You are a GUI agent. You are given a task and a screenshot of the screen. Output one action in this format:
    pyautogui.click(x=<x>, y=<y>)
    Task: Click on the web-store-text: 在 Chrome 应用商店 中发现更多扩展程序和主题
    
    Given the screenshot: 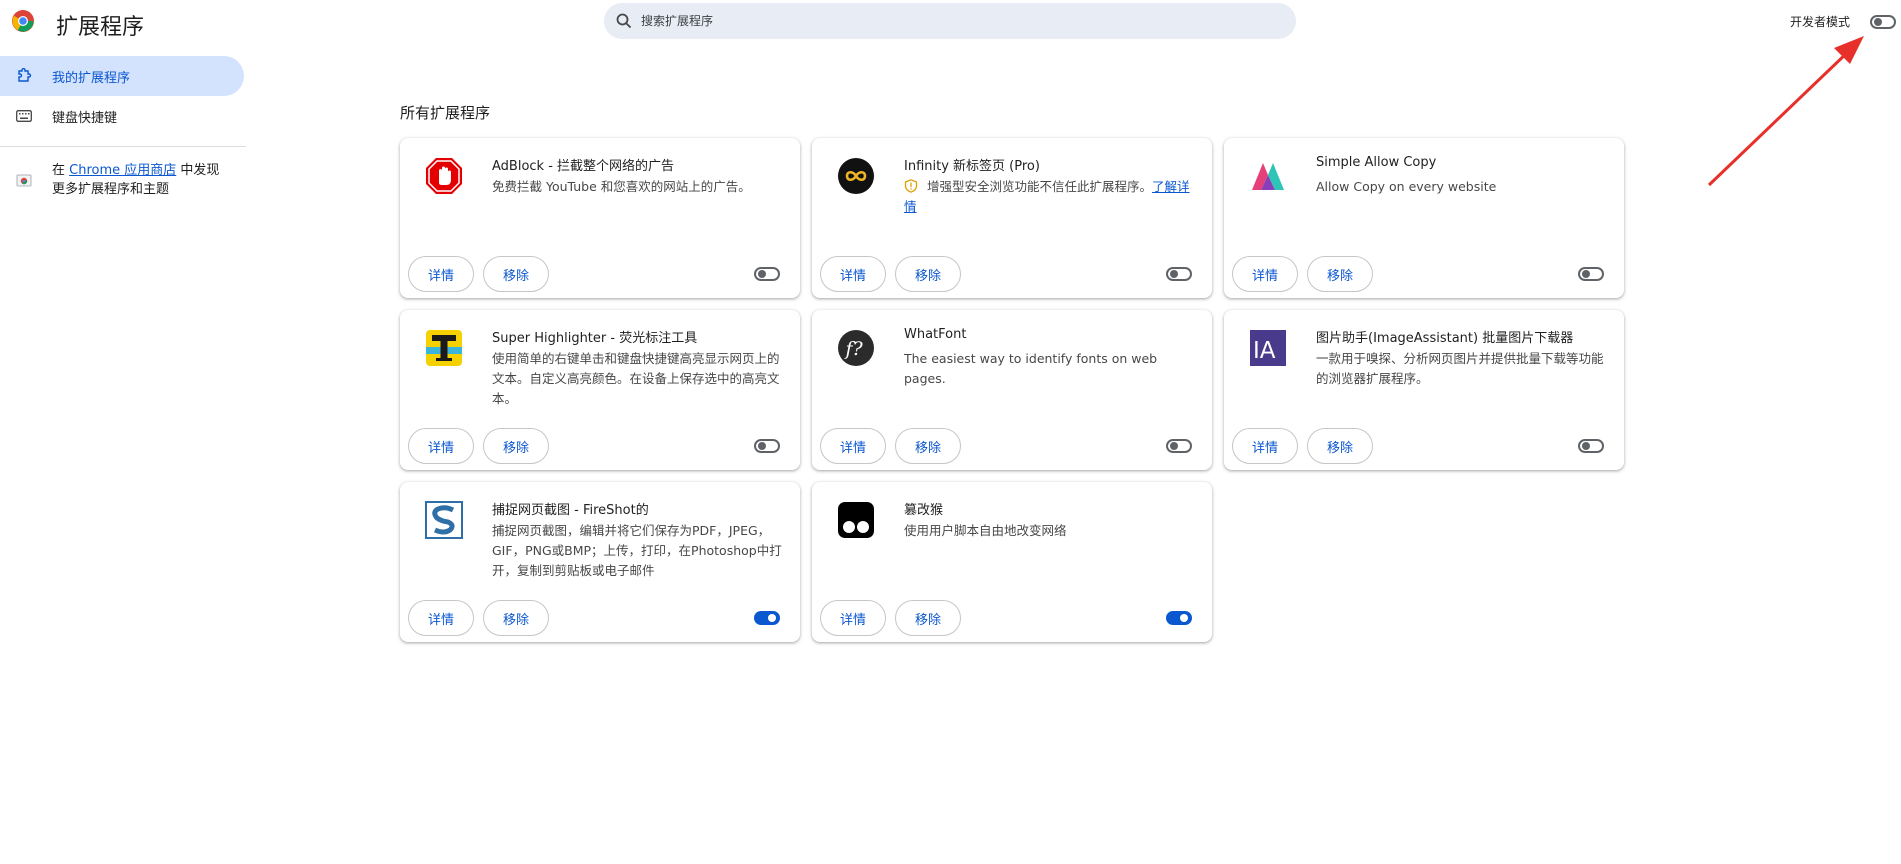 What is the action you would take?
    pyautogui.click(x=137, y=180)
    